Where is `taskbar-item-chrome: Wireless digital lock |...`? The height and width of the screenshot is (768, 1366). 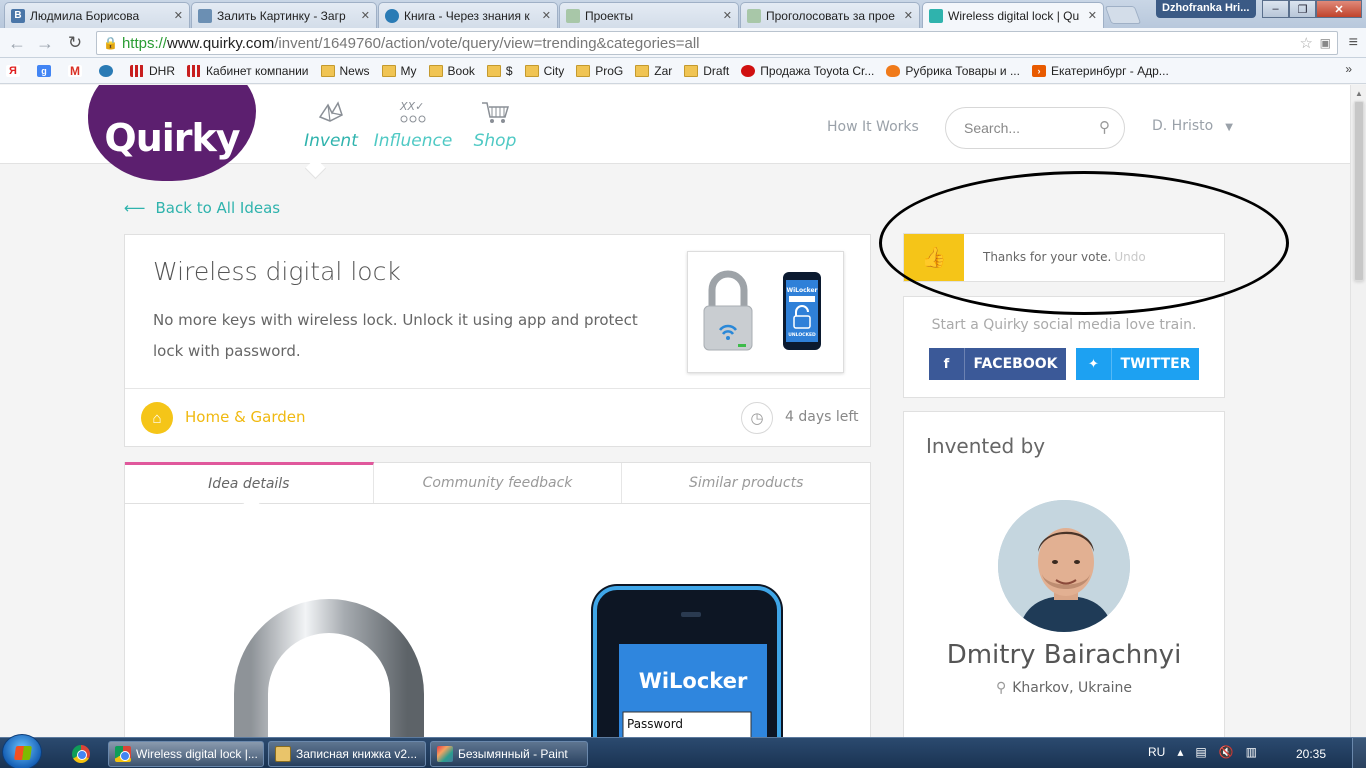 taskbar-item-chrome: Wireless digital lock |... is located at coordinates (186, 754).